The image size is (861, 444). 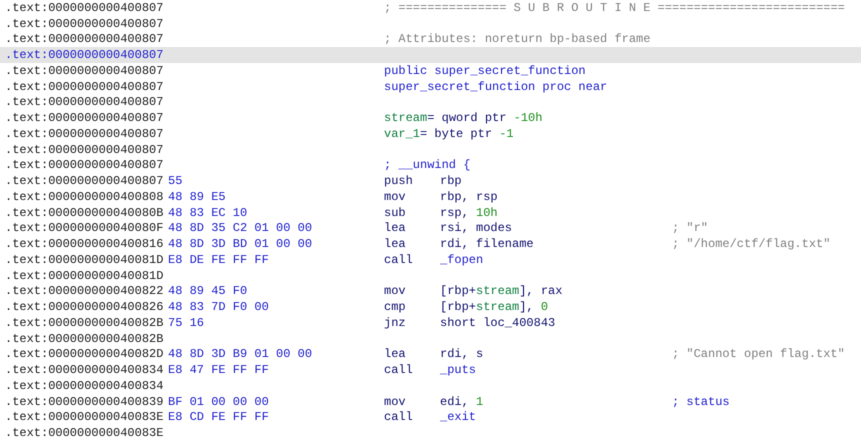 What do you see at coordinates (176, 181) in the screenshot?
I see `opcode-bytes: 55` at bounding box center [176, 181].